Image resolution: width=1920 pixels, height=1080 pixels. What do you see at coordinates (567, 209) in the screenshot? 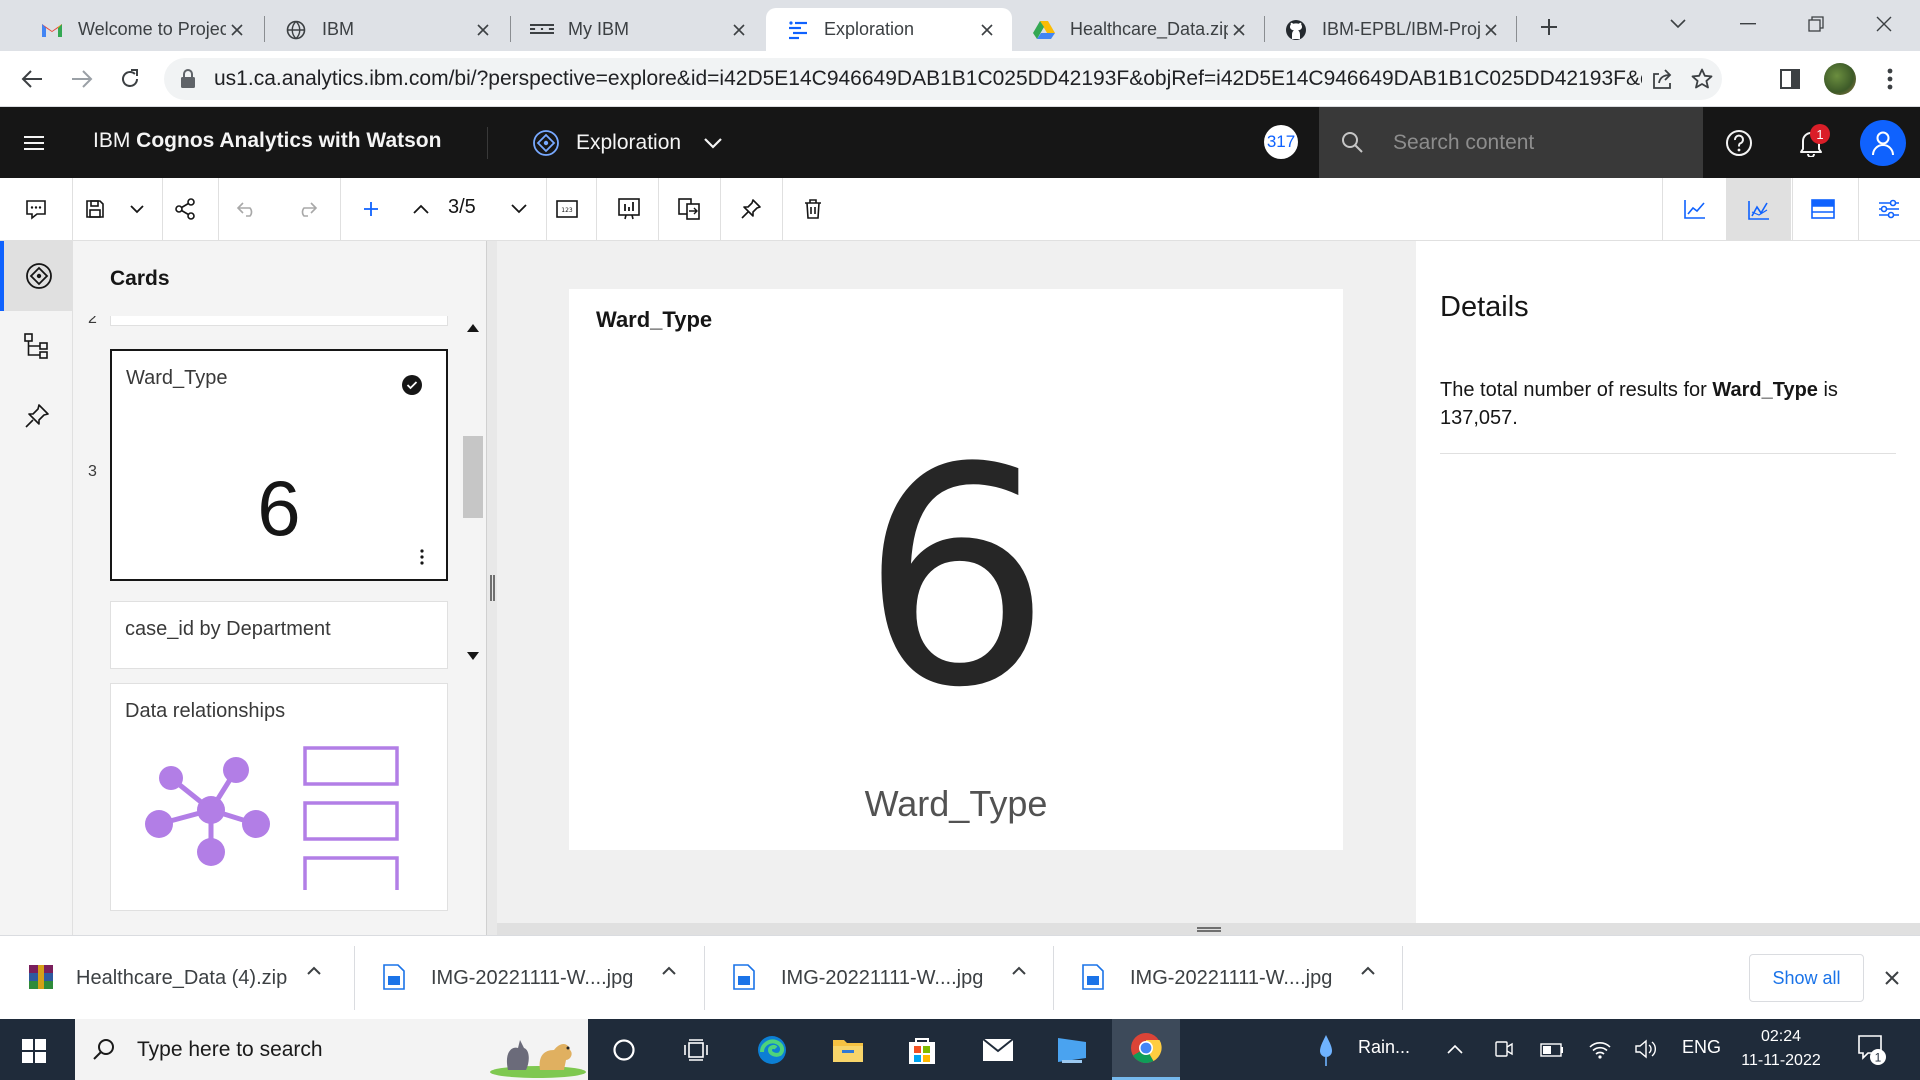
I see `kpi-summary-icon: 123` at bounding box center [567, 209].